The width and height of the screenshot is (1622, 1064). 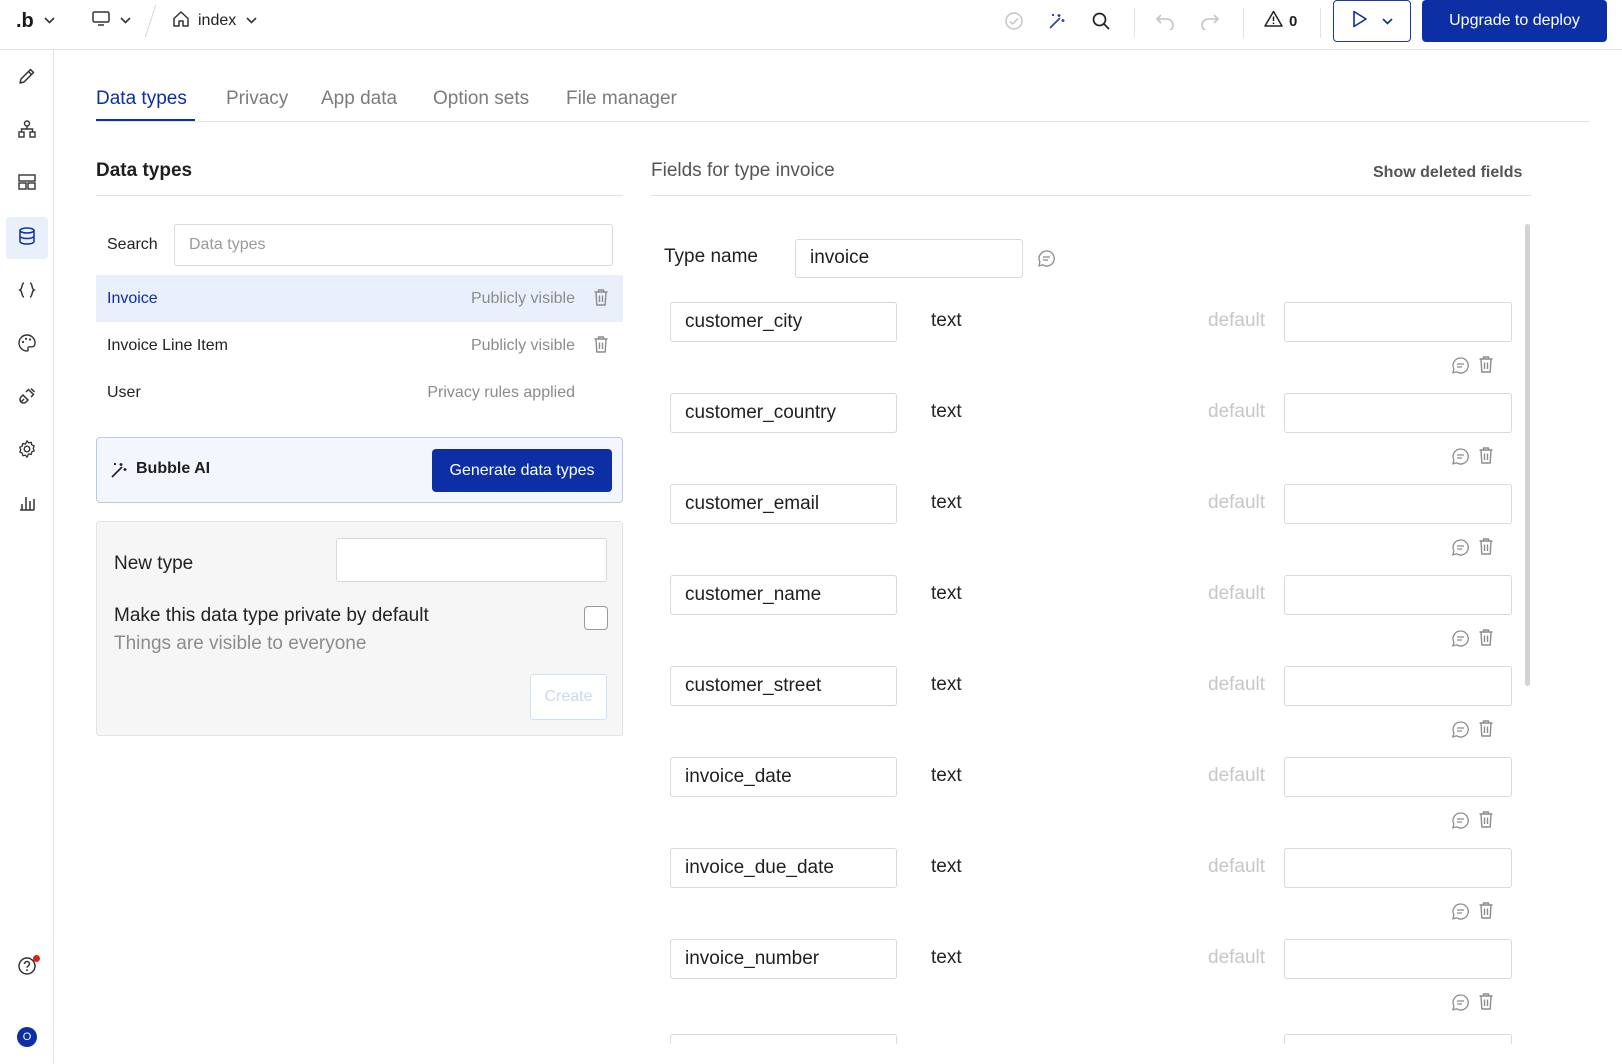 I want to click on rail-styles, so click(x=27, y=345).